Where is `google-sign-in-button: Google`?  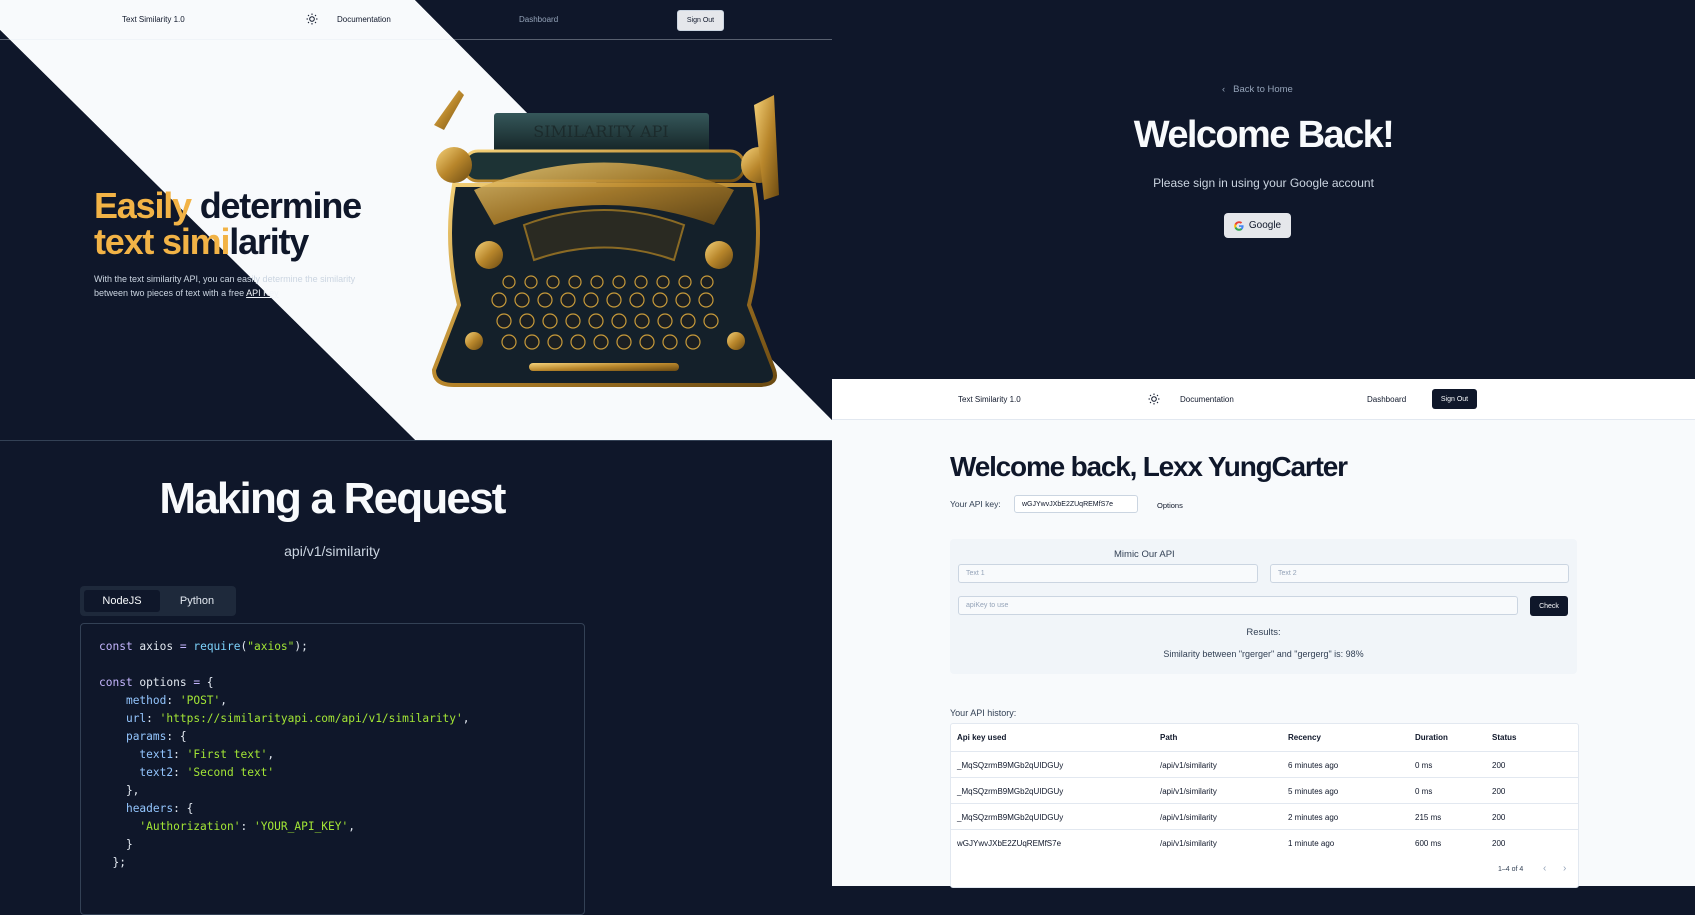 google-sign-in-button: Google is located at coordinates (1257, 225).